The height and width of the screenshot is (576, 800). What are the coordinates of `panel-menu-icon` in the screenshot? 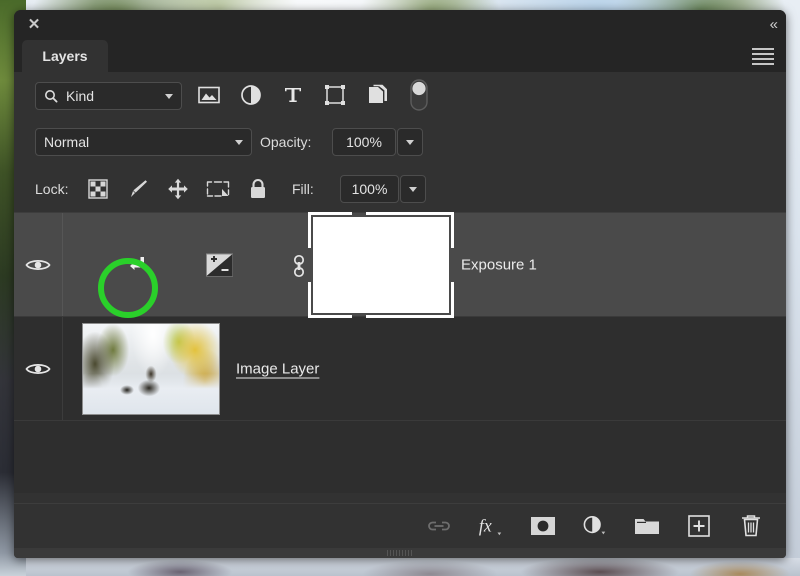 It's located at (763, 56).